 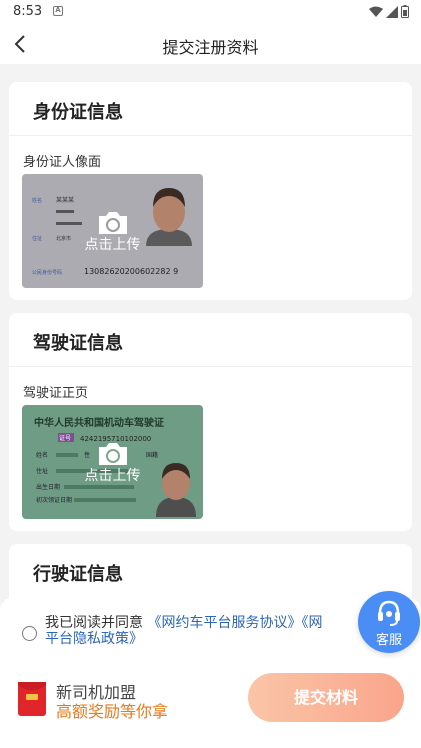 What do you see at coordinates (32, 699) in the screenshot?
I see `red-envelope-icon` at bounding box center [32, 699].